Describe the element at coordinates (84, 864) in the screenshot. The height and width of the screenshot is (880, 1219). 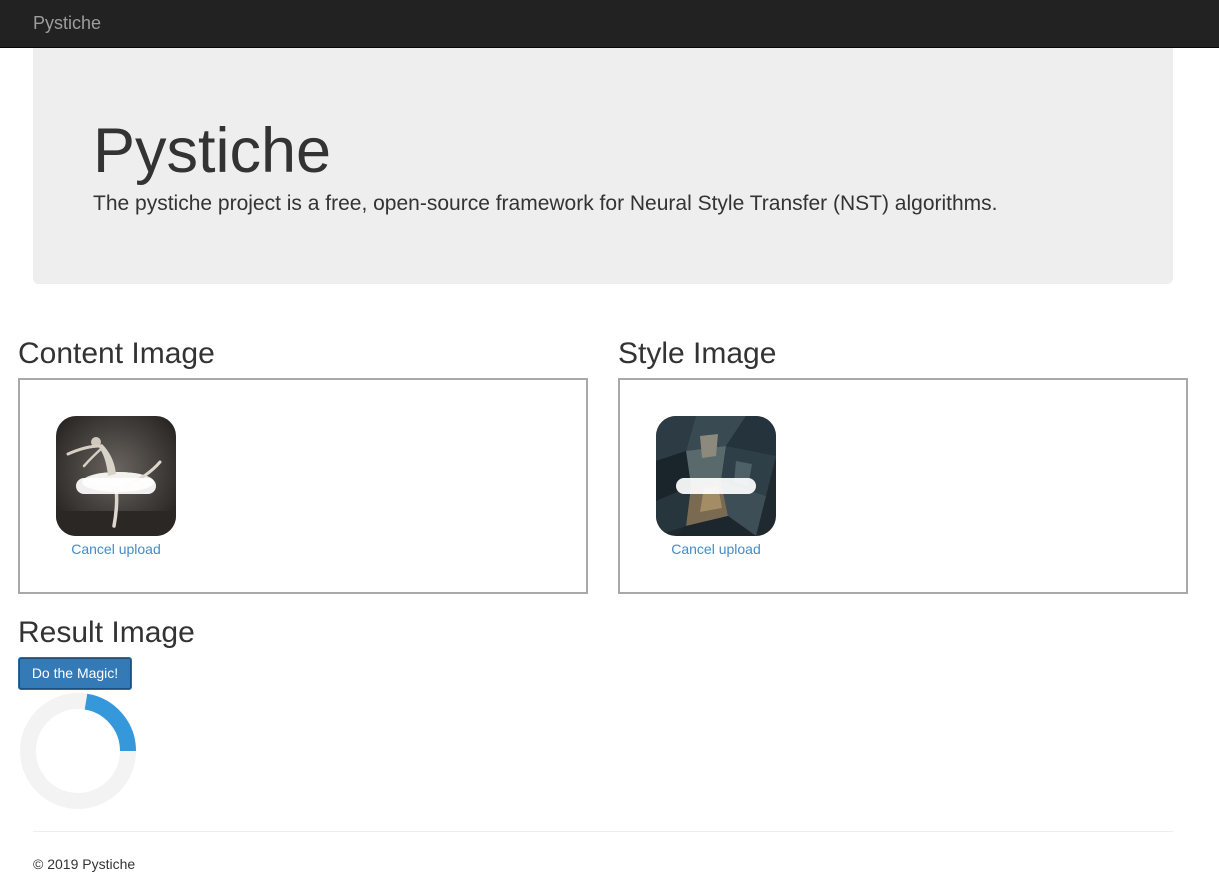
I see `footer-copyright: © 2019 Pystiche` at that location.